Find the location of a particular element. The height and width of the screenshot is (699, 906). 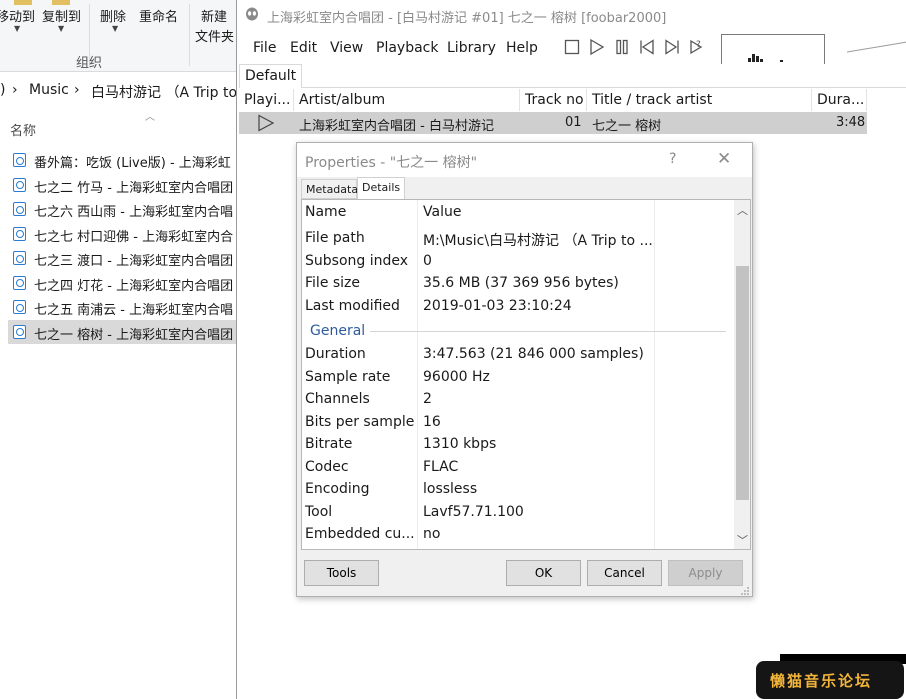

menu-playback: Playback is located at coordinates (407, 48).